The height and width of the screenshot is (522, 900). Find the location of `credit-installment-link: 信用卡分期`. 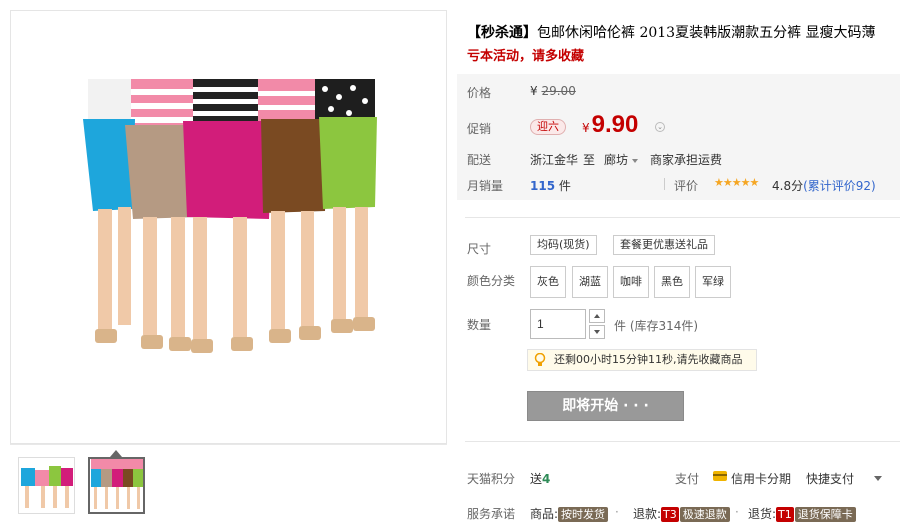

credit-installment-link: 信用卡分期 is located at coordinates (761, 478).